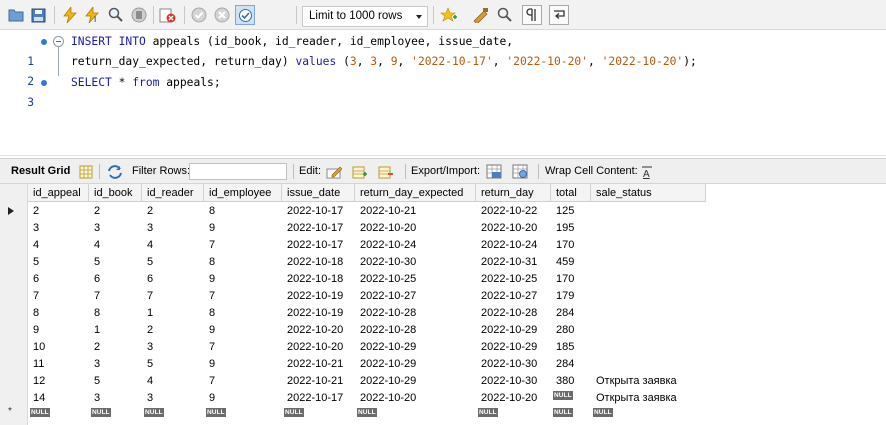 This screenshot has width=886, height=425. Describe the element at coordinates (115, 193) in the screenshot. I see `column-header-id-book: id_book` at that location.